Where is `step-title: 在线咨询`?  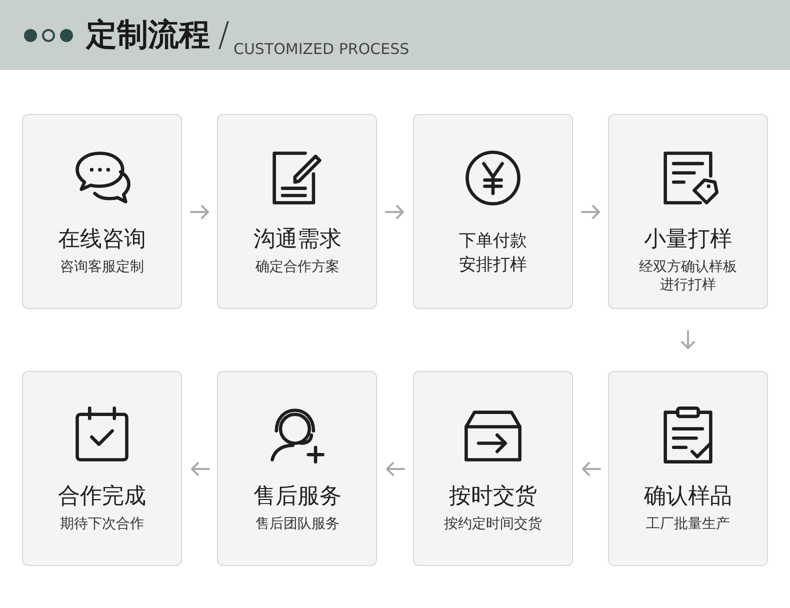
step-title: 在线咨询 is located at coordinates (102, 240).